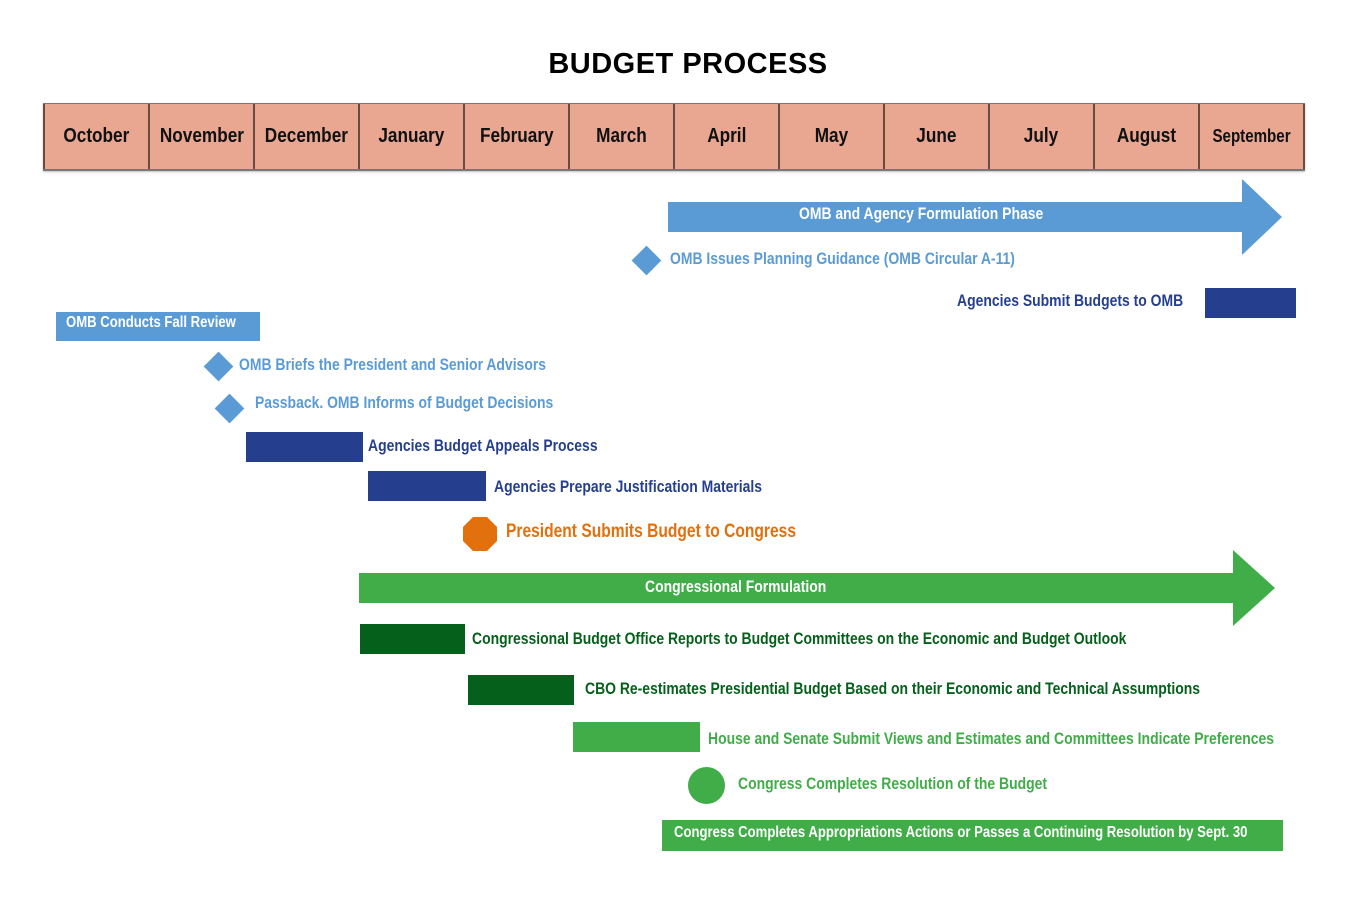 The width and height of the screenshot is (1350, 918). Describe the element at coordinates (304, 447) in the screenshot. I see `appeals-bar` at that location.